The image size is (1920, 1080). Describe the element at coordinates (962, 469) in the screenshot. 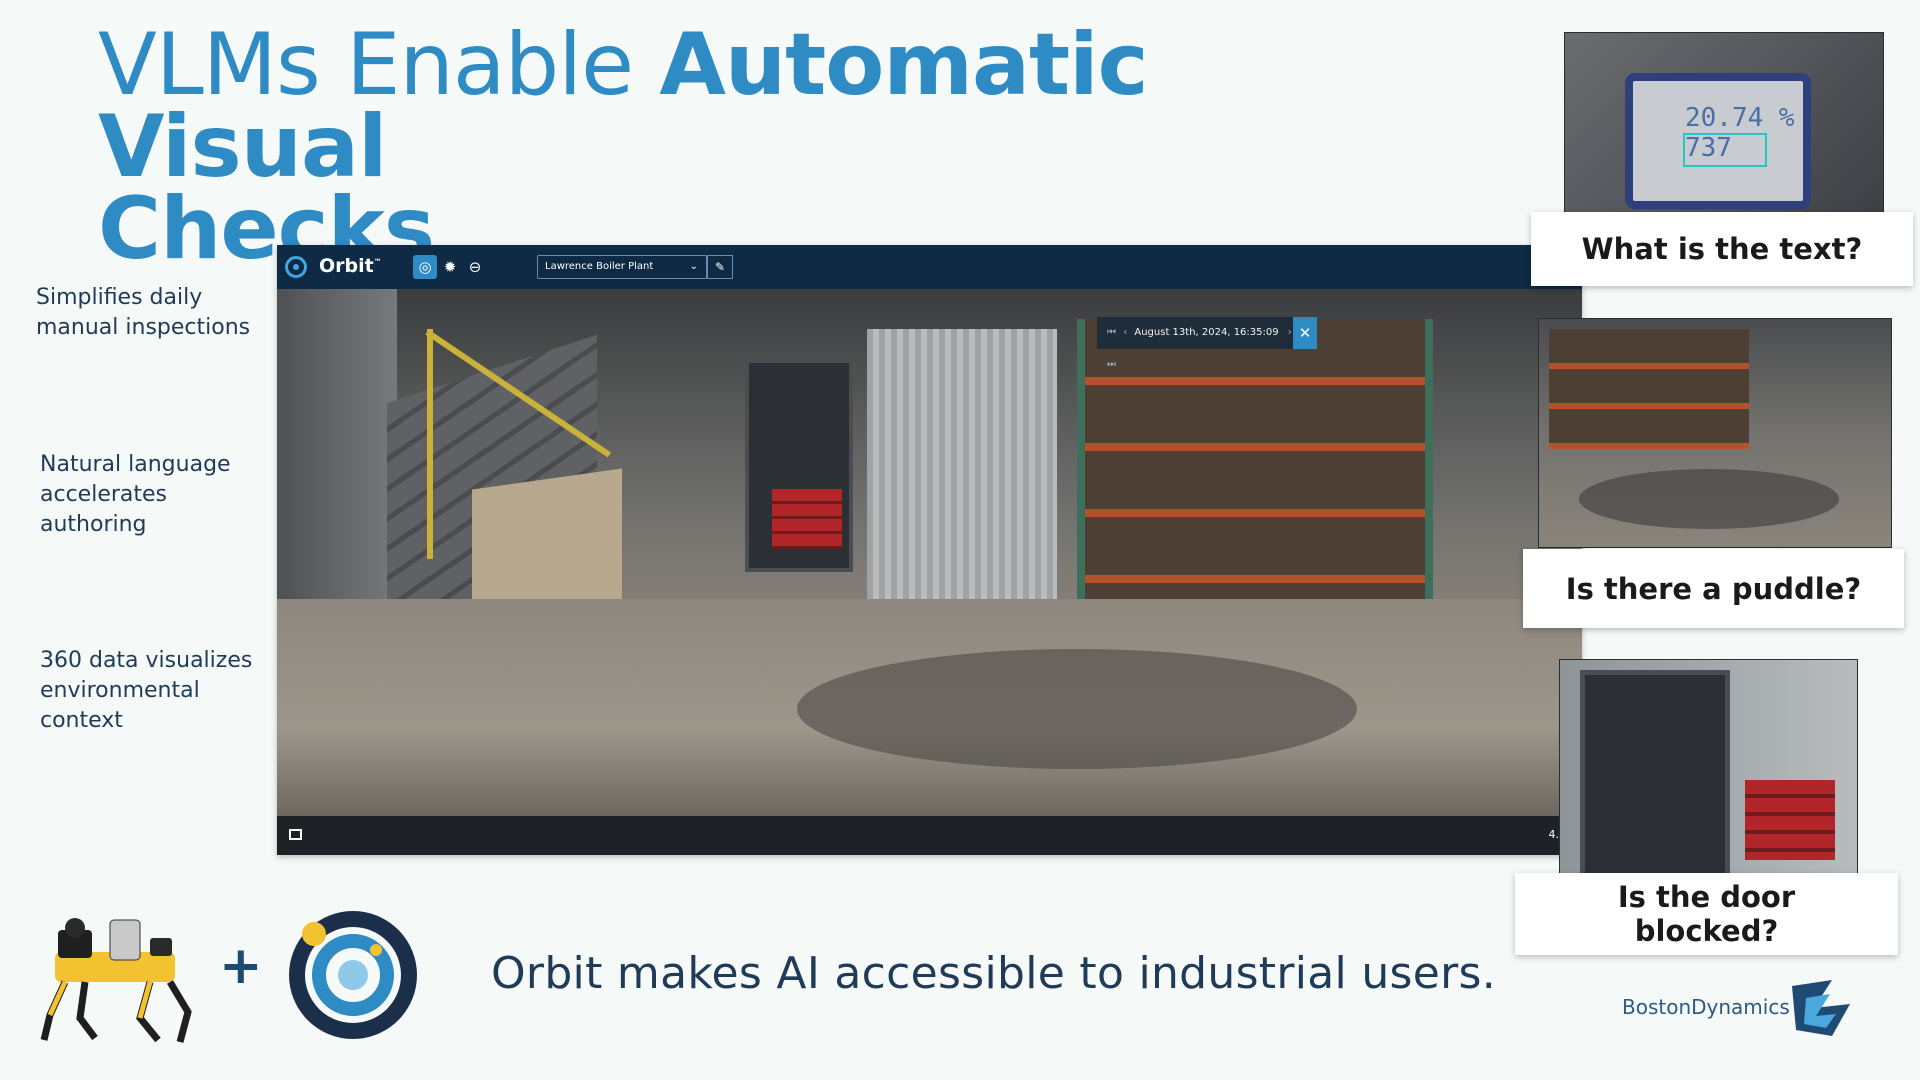

I see `scene-wall-panel` at that location.